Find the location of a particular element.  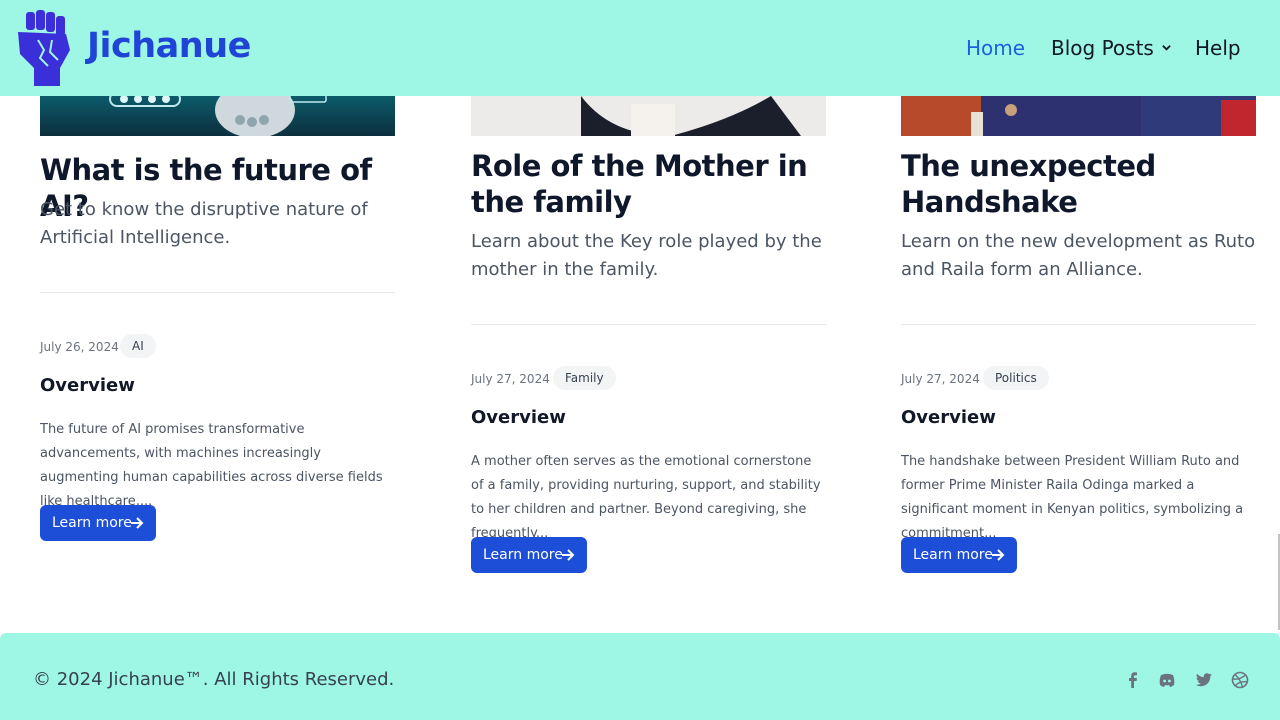

nav-blog-posts-label: Blog Posts is located at coordinates (1102, 48).